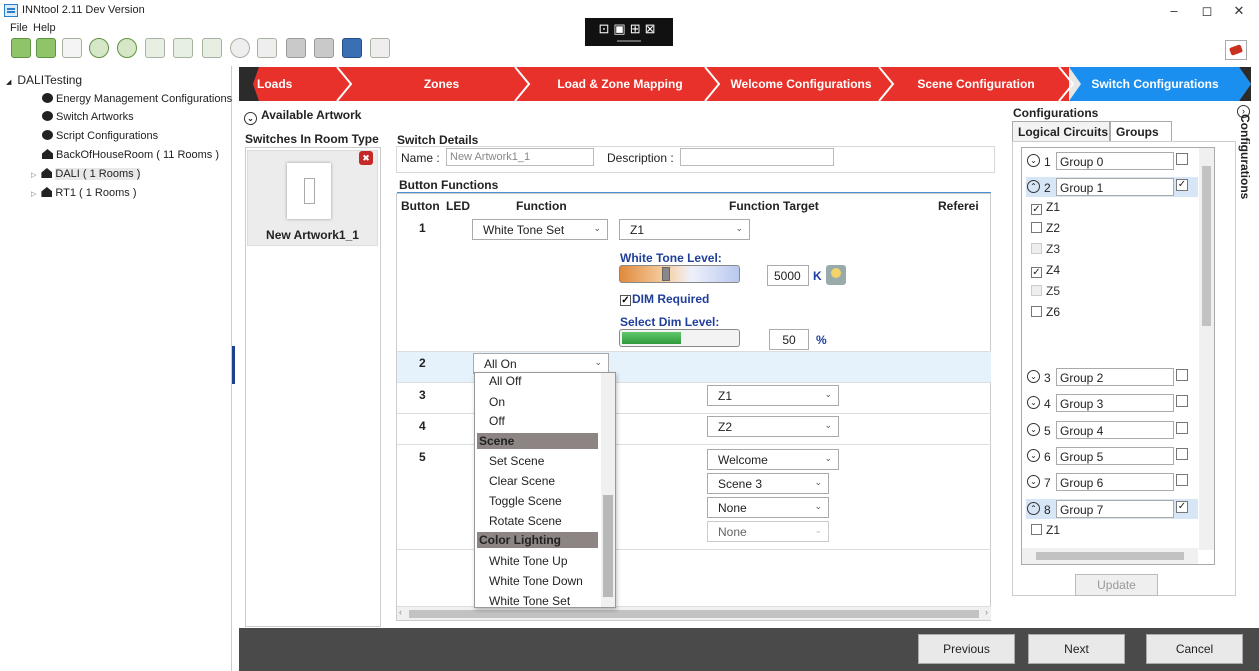 The width and height of the screenshot is (1259, 671). What do you see at coordinates (768, 483) in the screenshot?
I see `row-5-scene-select: Scene 3 ⌄` at bounding box center [768, 483].